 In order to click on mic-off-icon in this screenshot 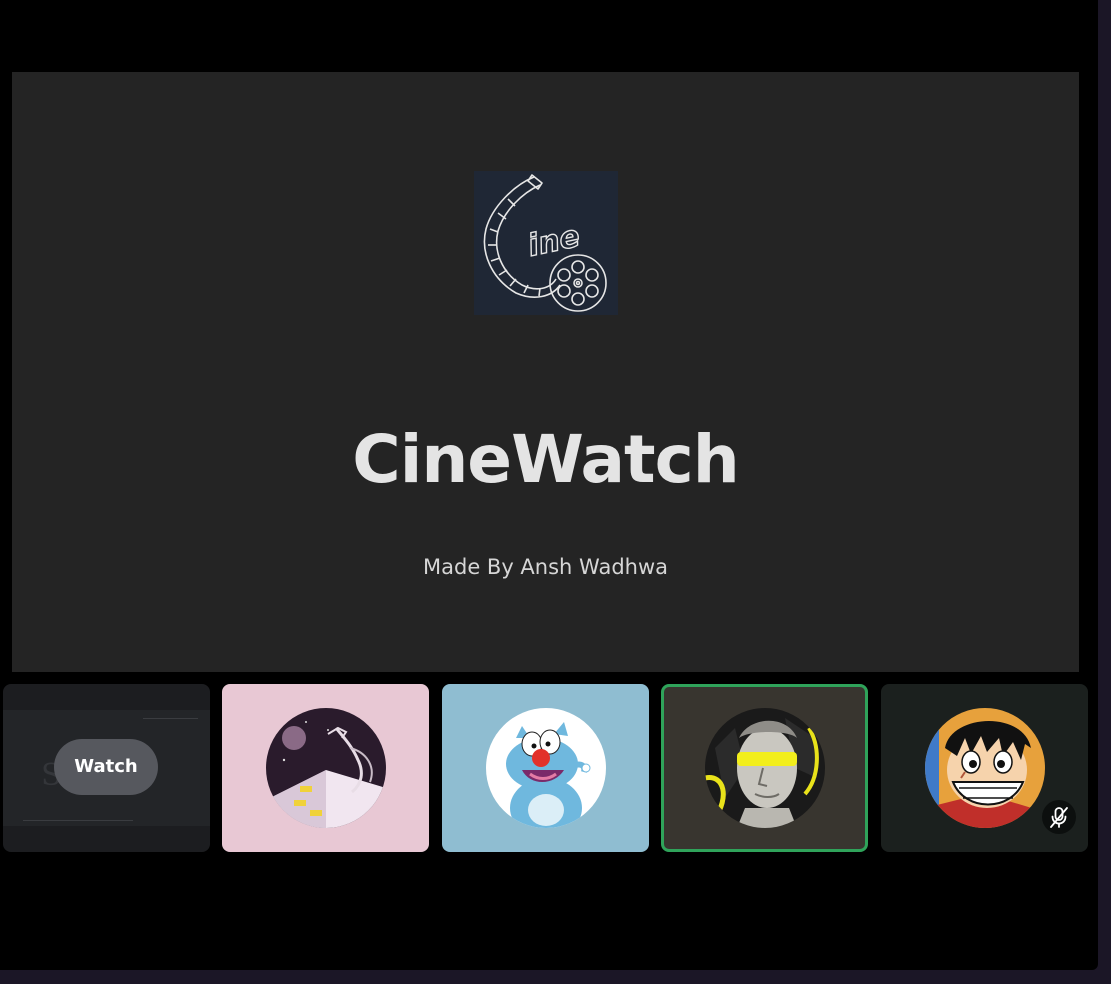, I will do `click(1059, 817)`.